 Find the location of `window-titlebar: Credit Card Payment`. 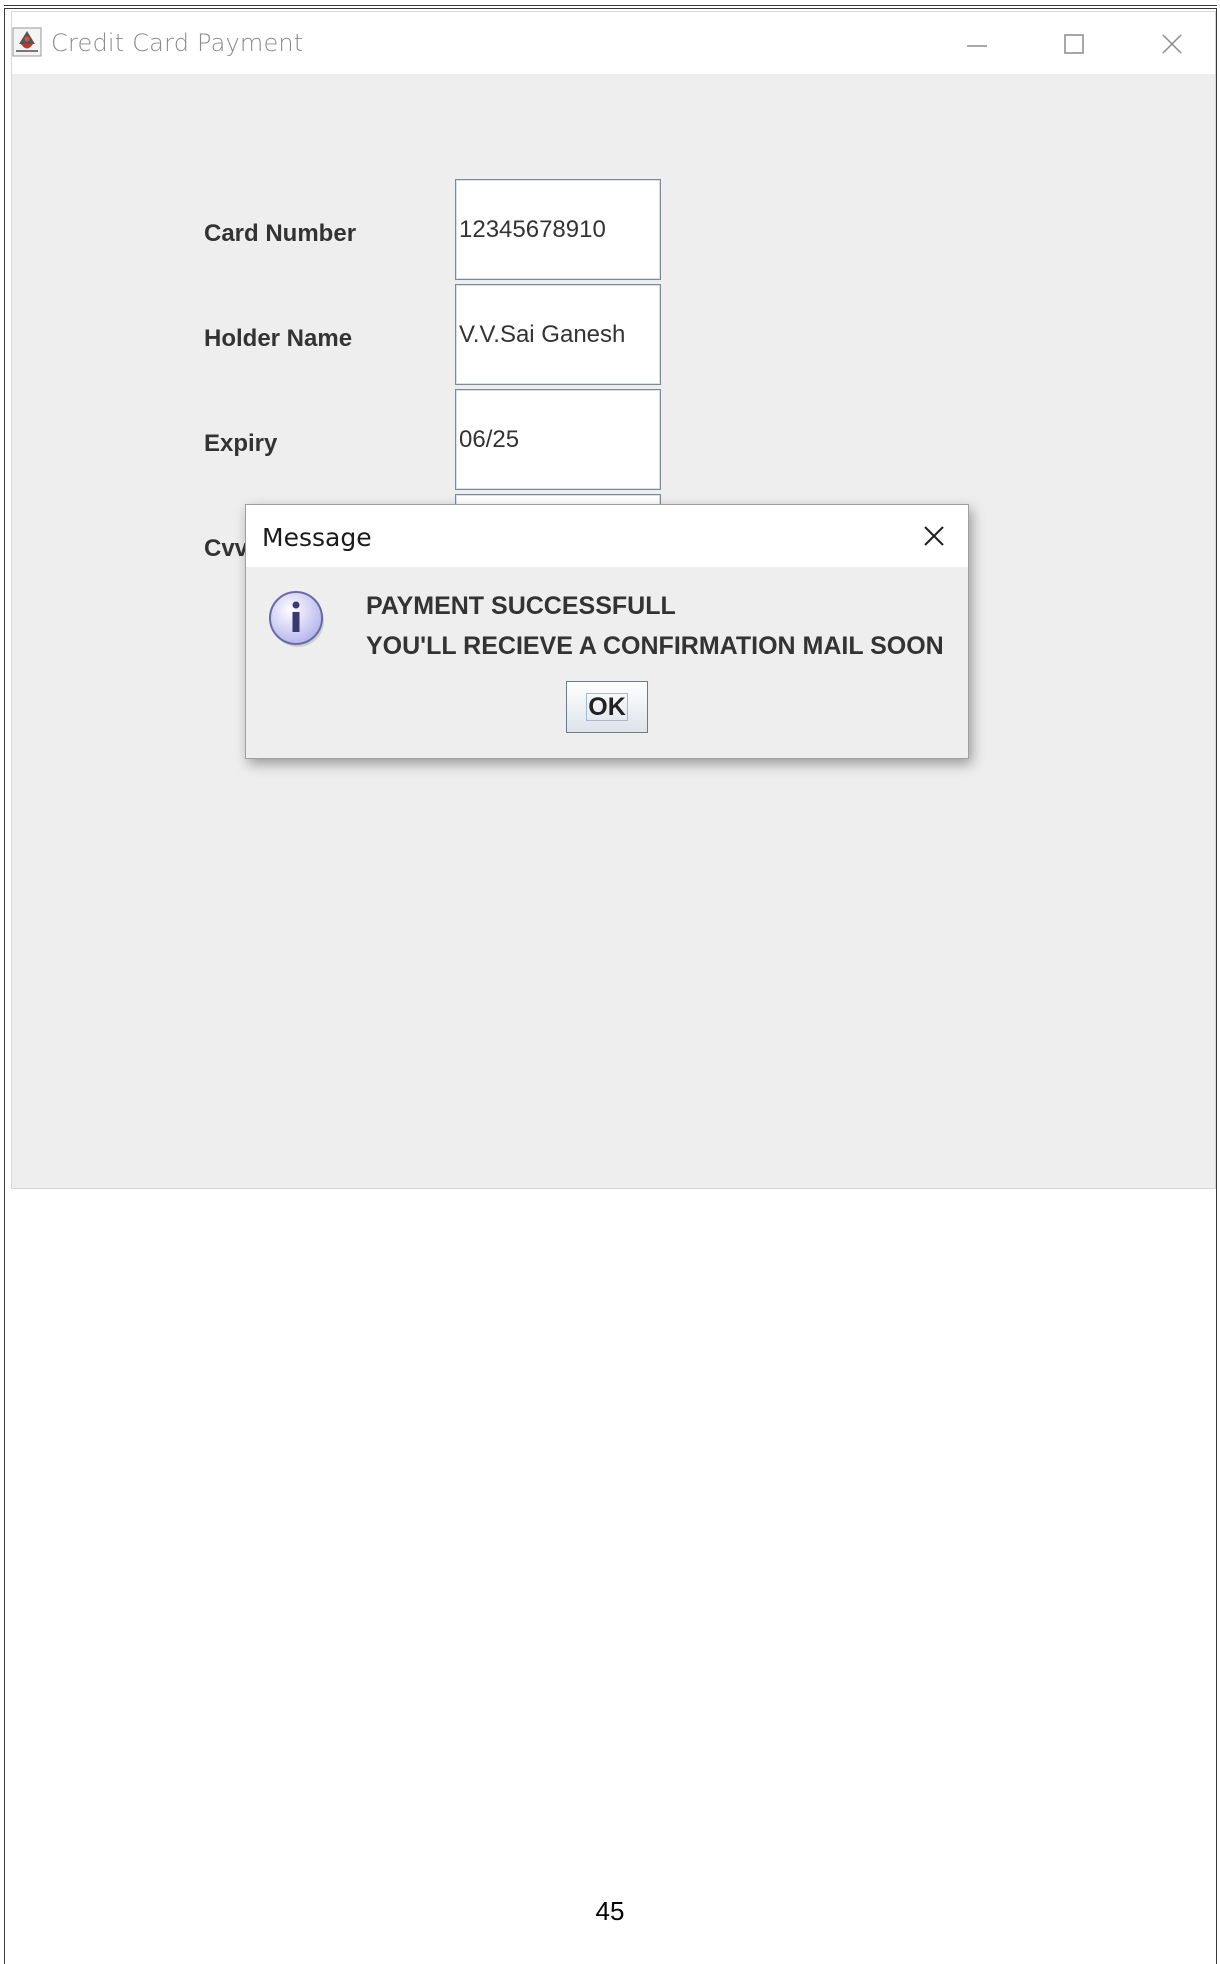

window-titlebar: Credit Card Payment is located at coordinates (613, 43).